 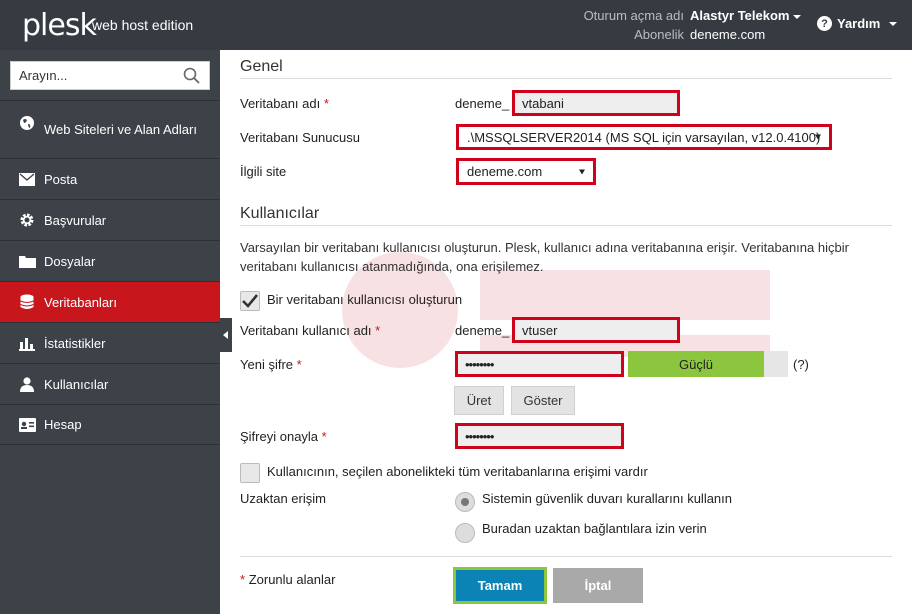 What do you see at coordinates (110, 219) in the screenshot?
I see `sidebar-item-applications: Başvurular` at bounding box center [110, 219].